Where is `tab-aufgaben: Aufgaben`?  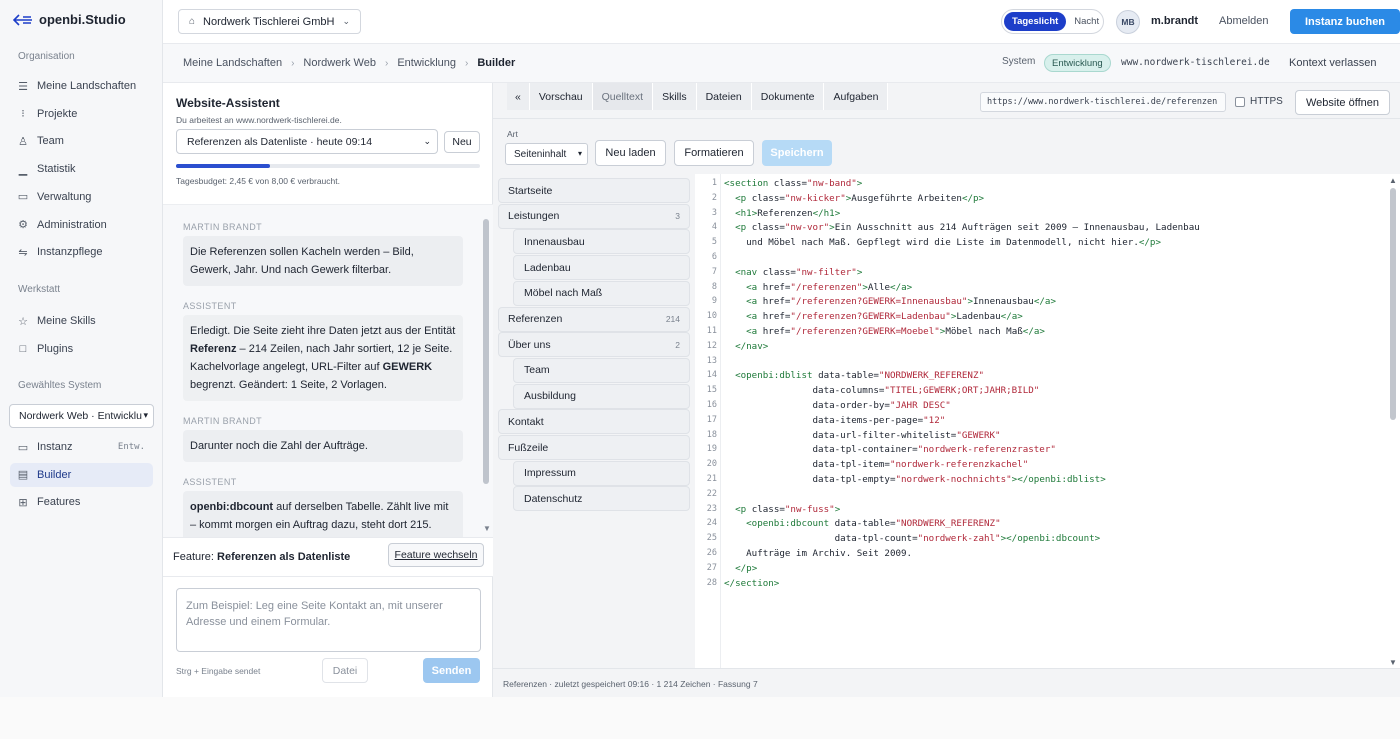 tab-aufgaben: Aufgaben is located at coordinates (856, 96).